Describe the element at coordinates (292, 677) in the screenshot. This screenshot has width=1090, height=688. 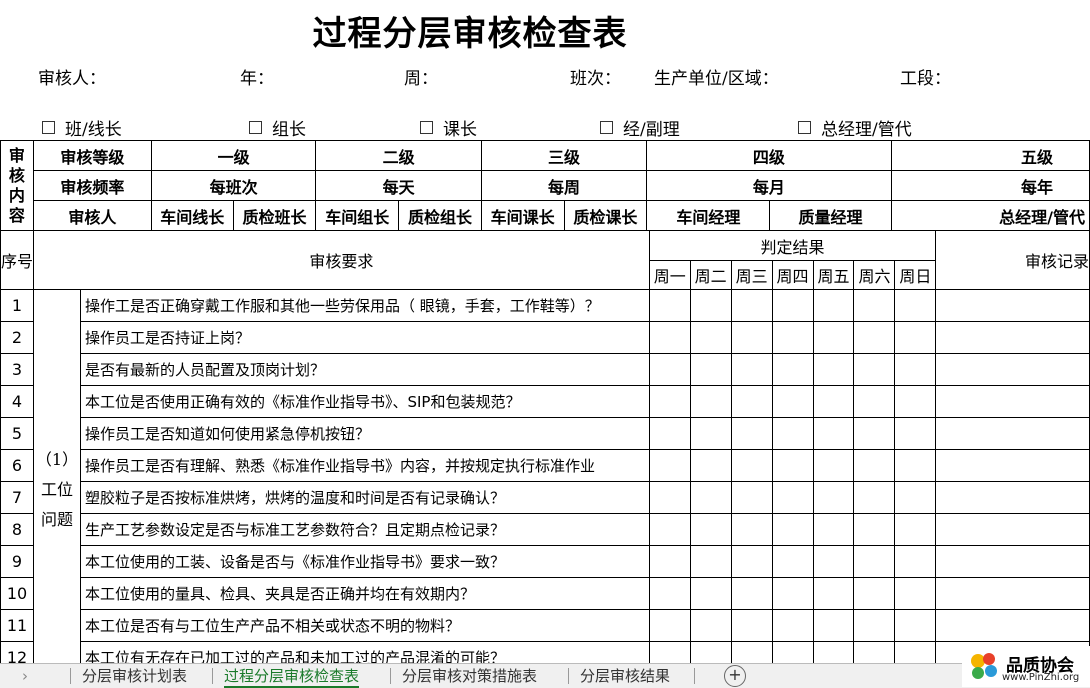
I see `tab-audit-checklist: 过程分层审核检查表` at that location.